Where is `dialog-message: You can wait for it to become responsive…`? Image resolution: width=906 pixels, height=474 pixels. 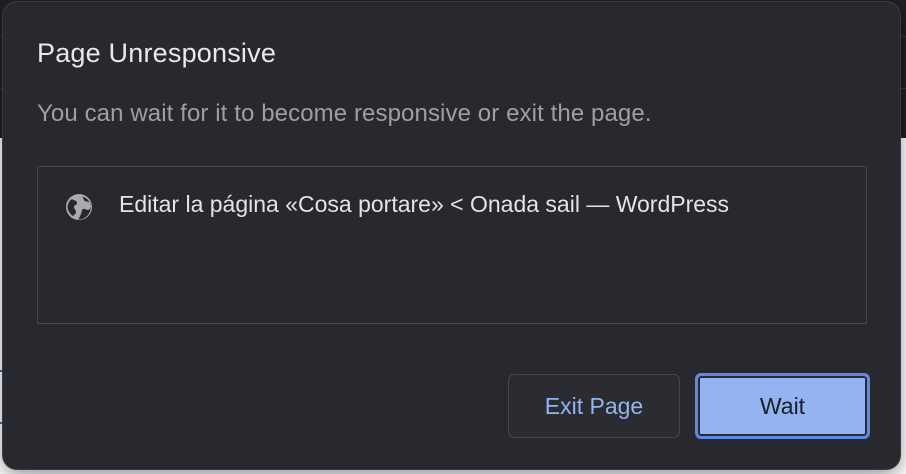 dialog-message: You can wait for it to become responsive… is located at coordinates (344, 113).